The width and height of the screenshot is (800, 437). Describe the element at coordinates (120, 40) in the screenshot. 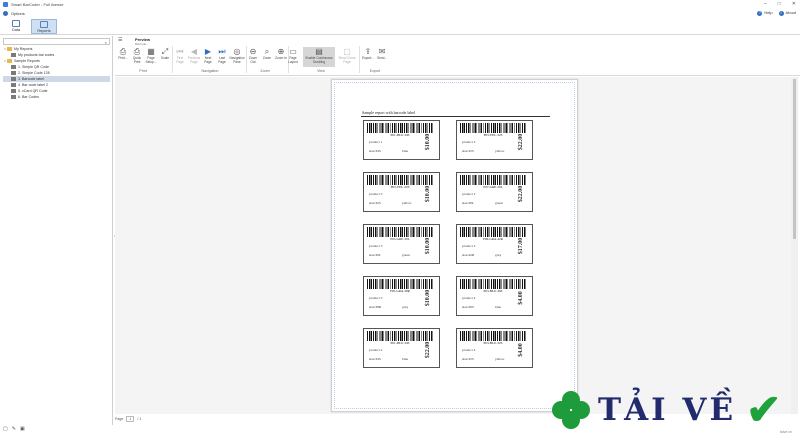

I see `ribbon-menu-icon: ☰` at that location.